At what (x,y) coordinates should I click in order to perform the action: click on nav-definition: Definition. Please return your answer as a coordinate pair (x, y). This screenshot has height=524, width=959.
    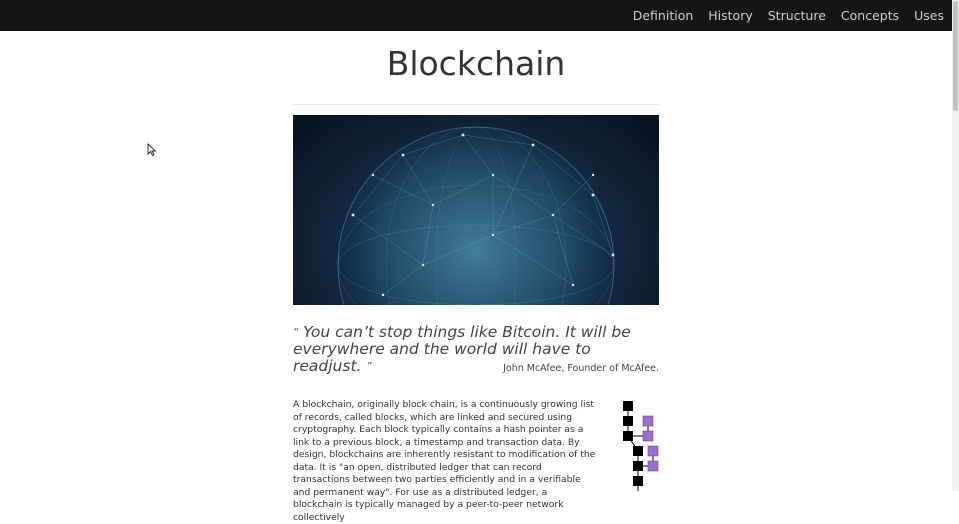
    Looking at the image, I should click on (663, 15).